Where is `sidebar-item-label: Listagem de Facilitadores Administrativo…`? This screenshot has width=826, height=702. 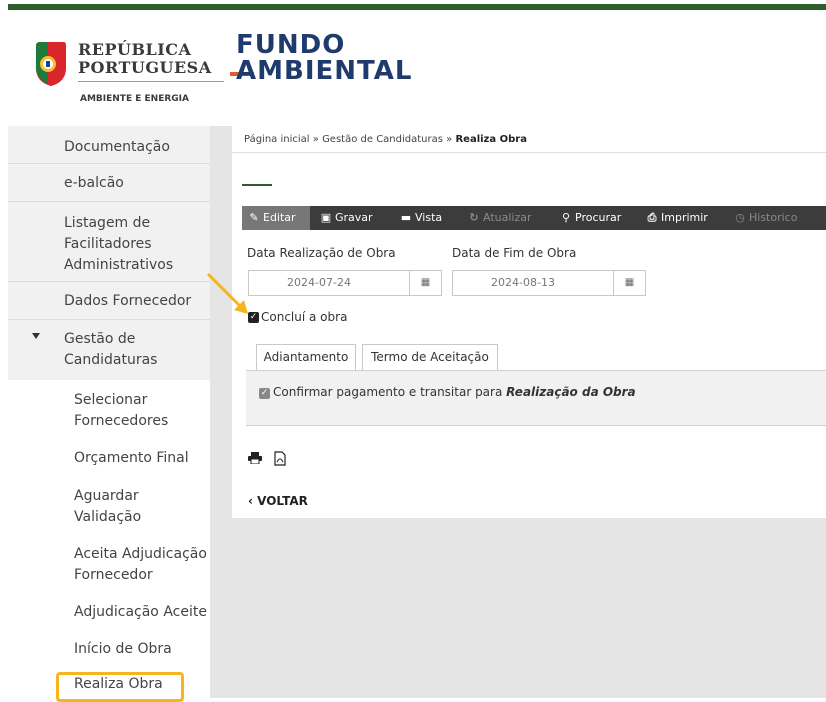 sidebar-item-label: Listagem de Facilitadores Administrativo… is located at coordinates (119, 244).